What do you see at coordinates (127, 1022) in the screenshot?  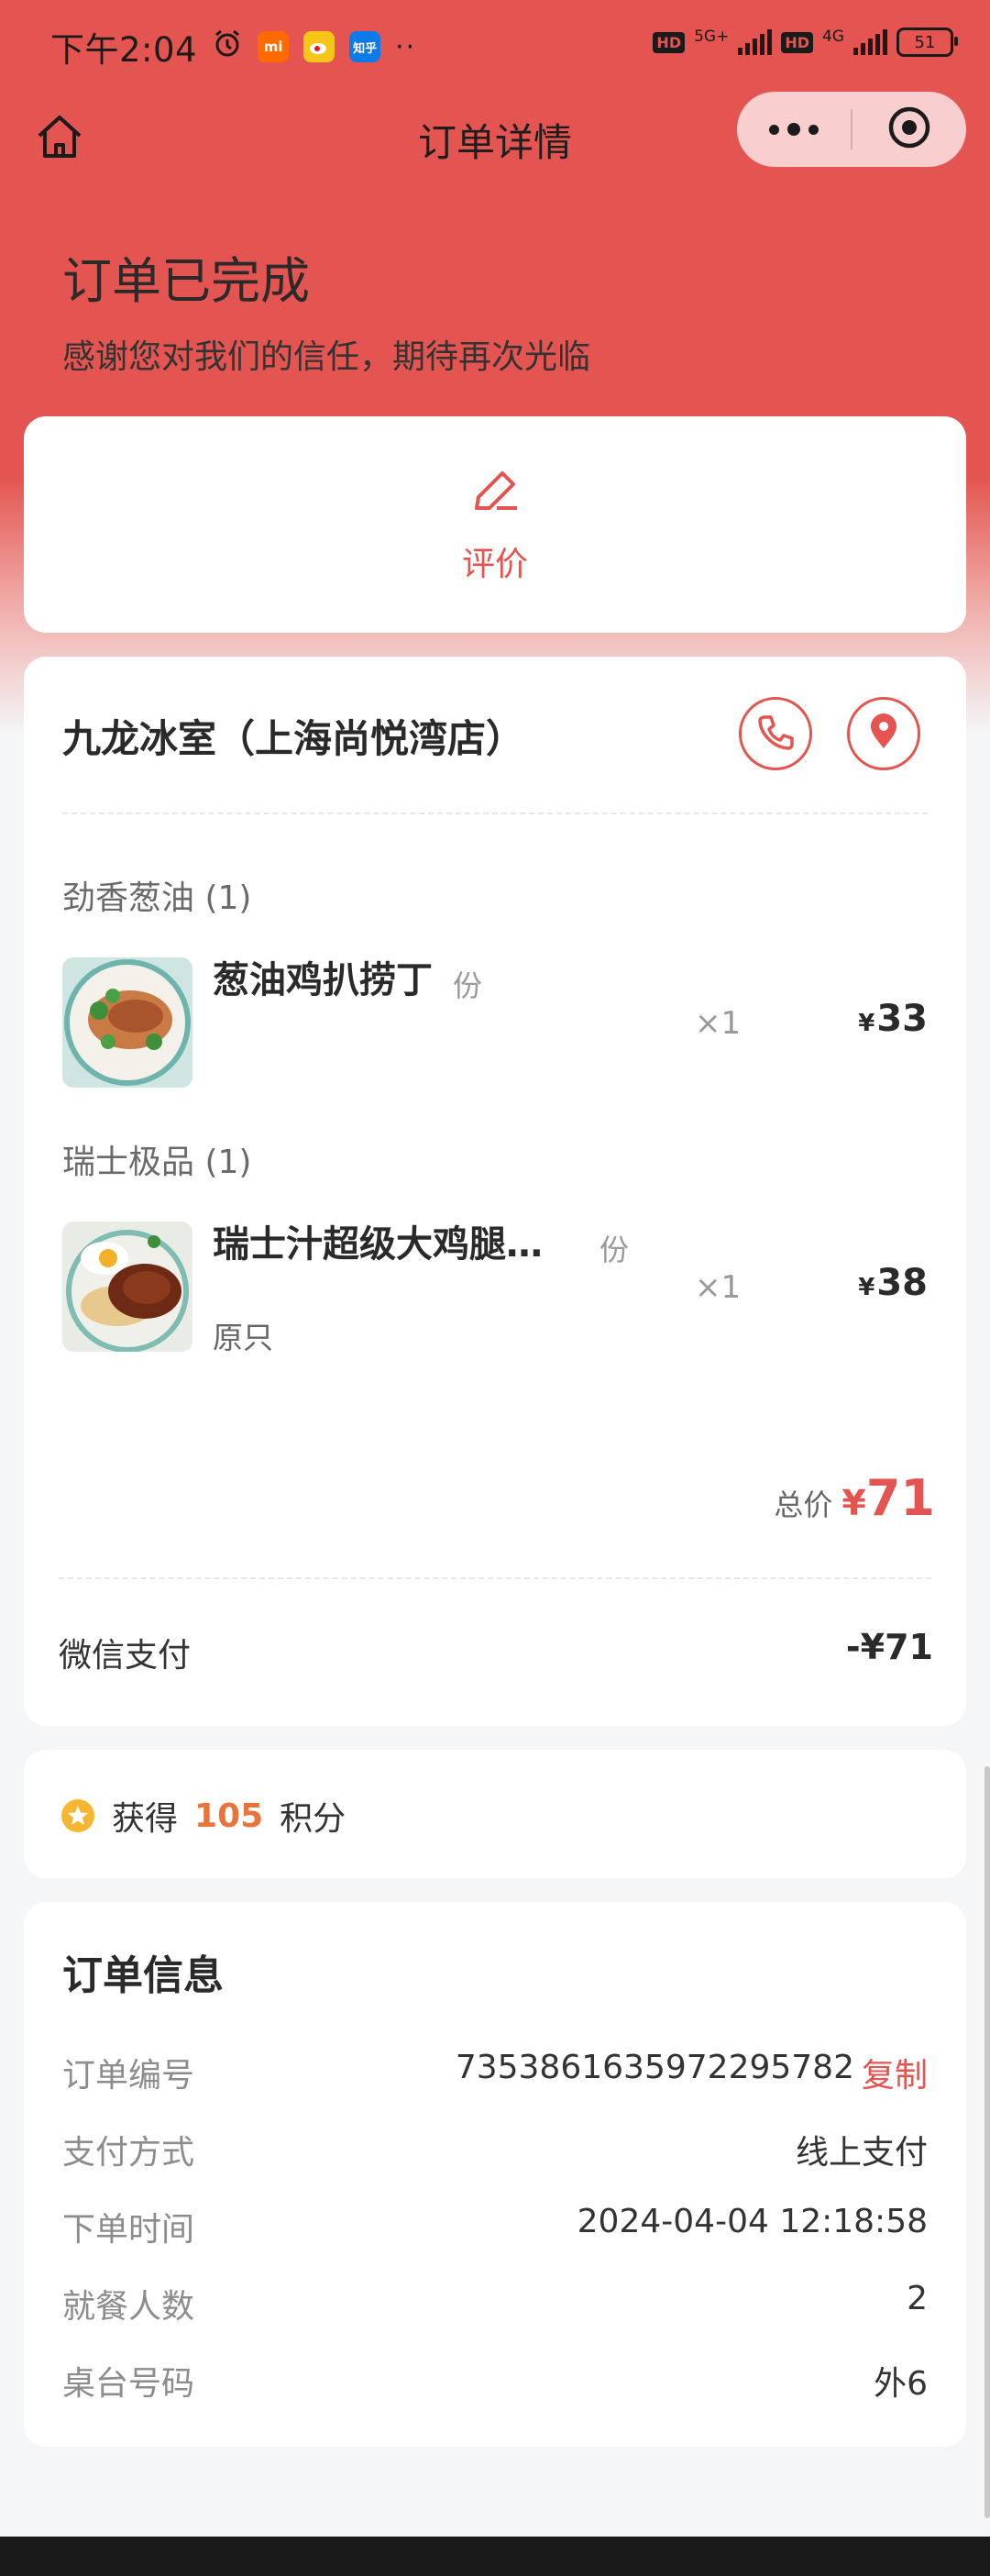 I see `dish-image-scallion-chicken` at bounding box center [127, 1022].